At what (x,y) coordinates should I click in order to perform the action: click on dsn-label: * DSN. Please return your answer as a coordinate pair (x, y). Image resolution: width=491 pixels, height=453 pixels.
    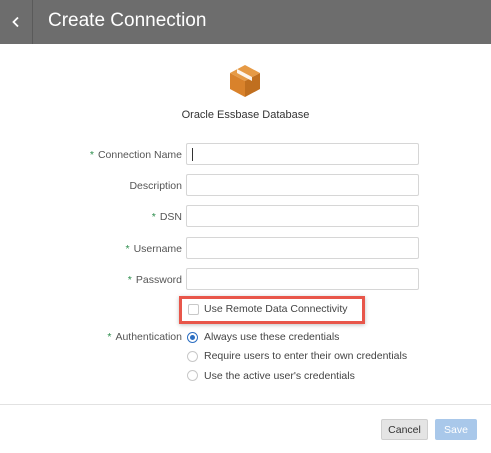
    Looking at the image, I should click on (166, 217).